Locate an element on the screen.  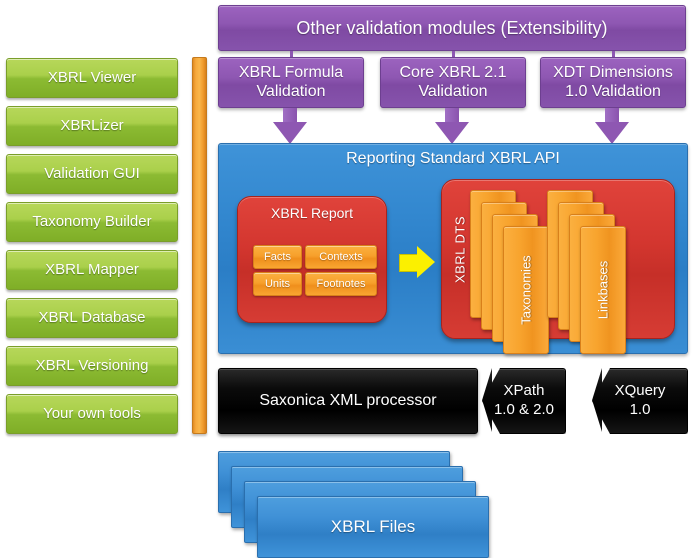
xpath-box: XPath 1.0 & 2.0 is located at coordinates (524, 401).